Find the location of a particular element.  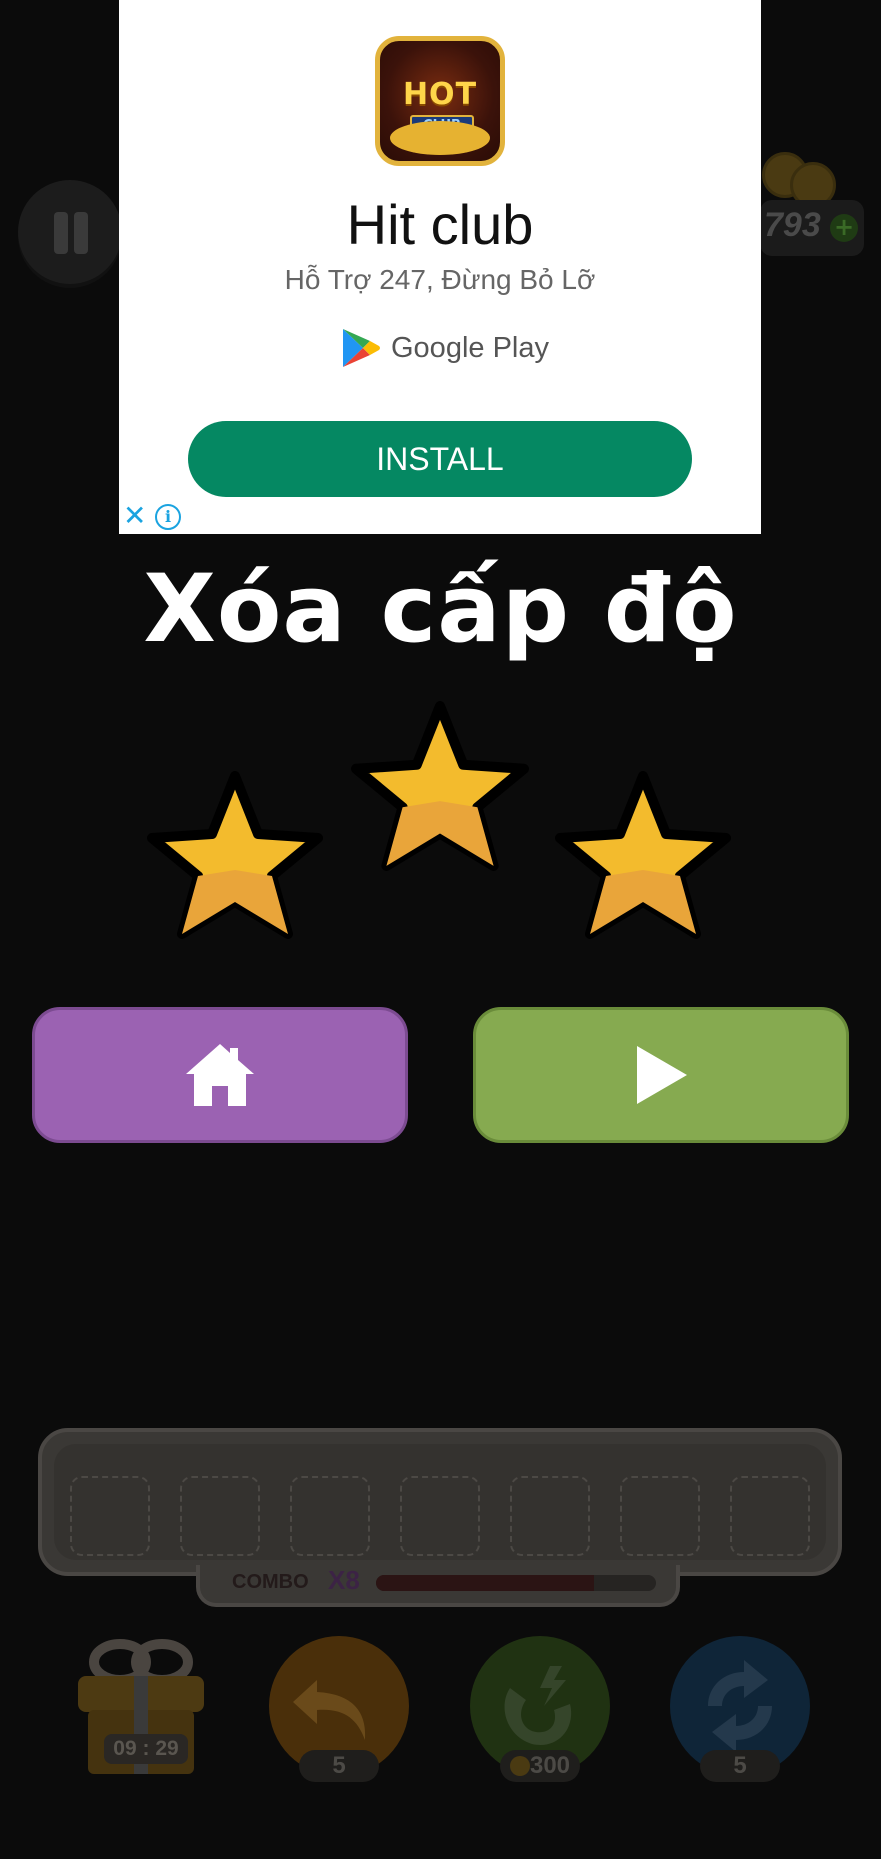

ad-tagline: Hỗ Trợ 247, Đừng Bỏ Lỡ is located at coordinates (440, 279).